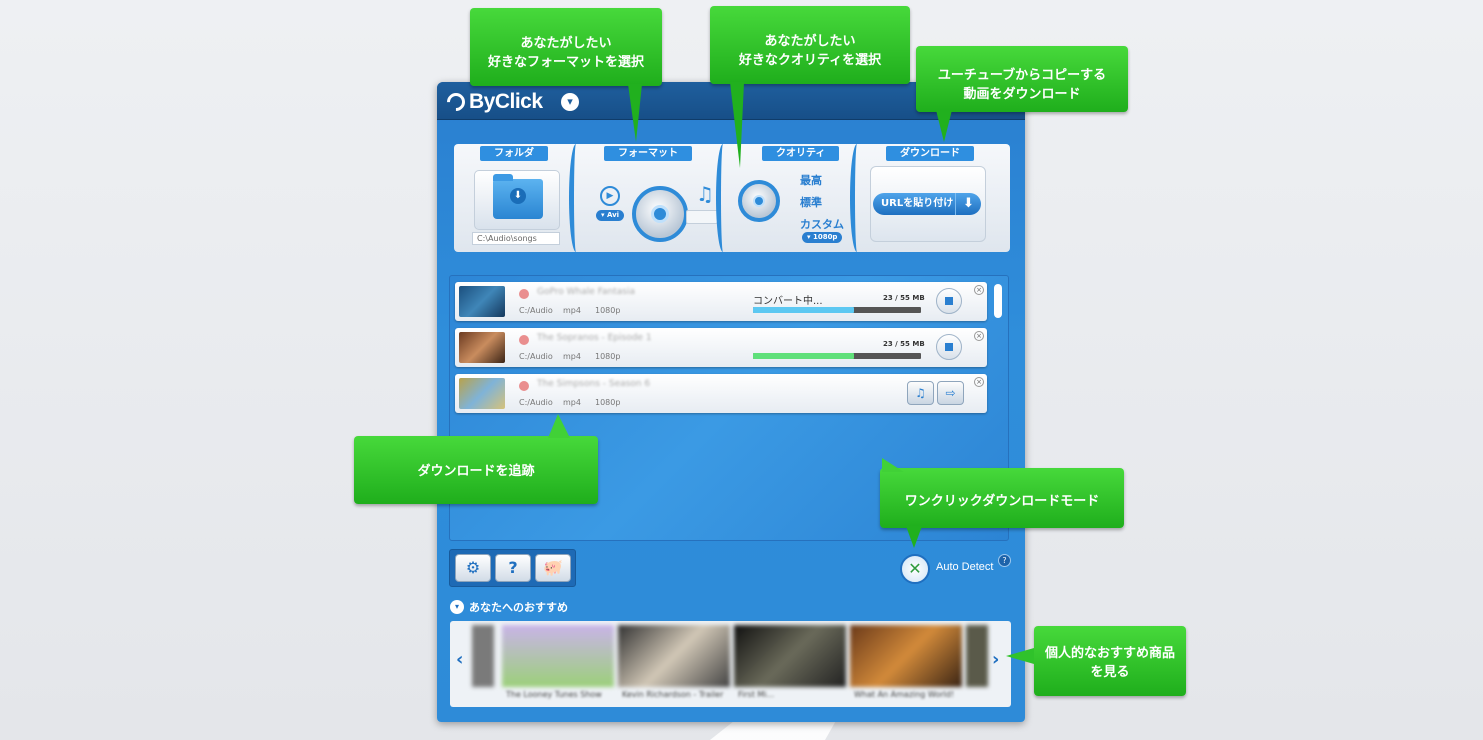 This screenshot has height=740, width=1483. Describe the element at coordinates (904, 694) in the screenshot. I see `recommendation-title: What An Amazing World!` at that location.